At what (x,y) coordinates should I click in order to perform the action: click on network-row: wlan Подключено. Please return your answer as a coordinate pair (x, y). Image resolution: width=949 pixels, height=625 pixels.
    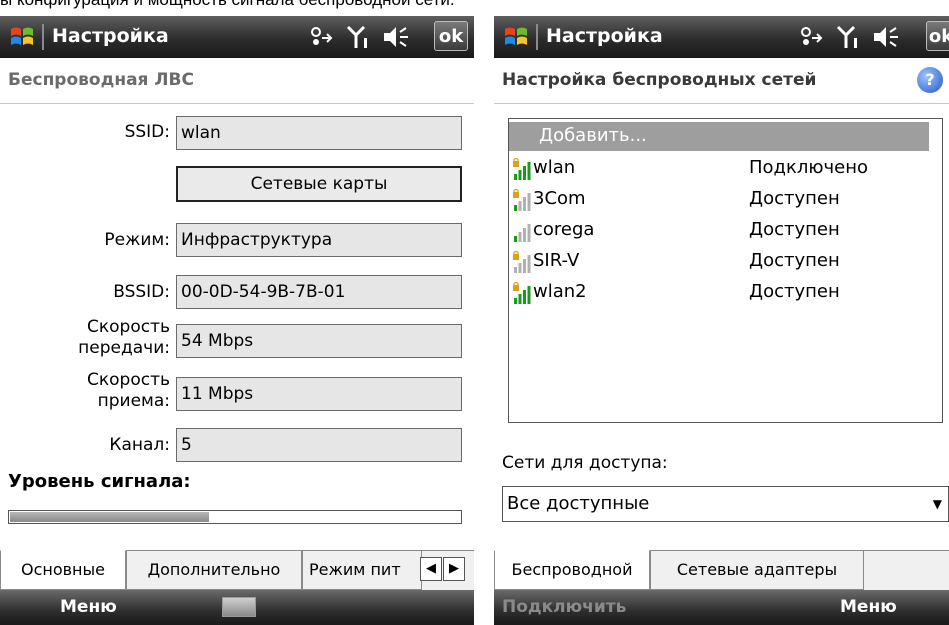
    Looking at the image, I should click on (725, 168).